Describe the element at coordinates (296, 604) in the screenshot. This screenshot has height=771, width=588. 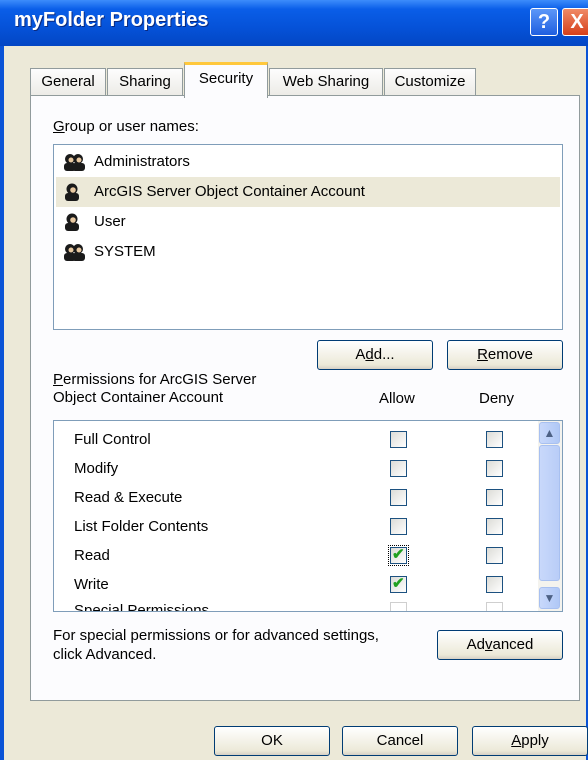
I see `table-row: Special Permissions` at that location.